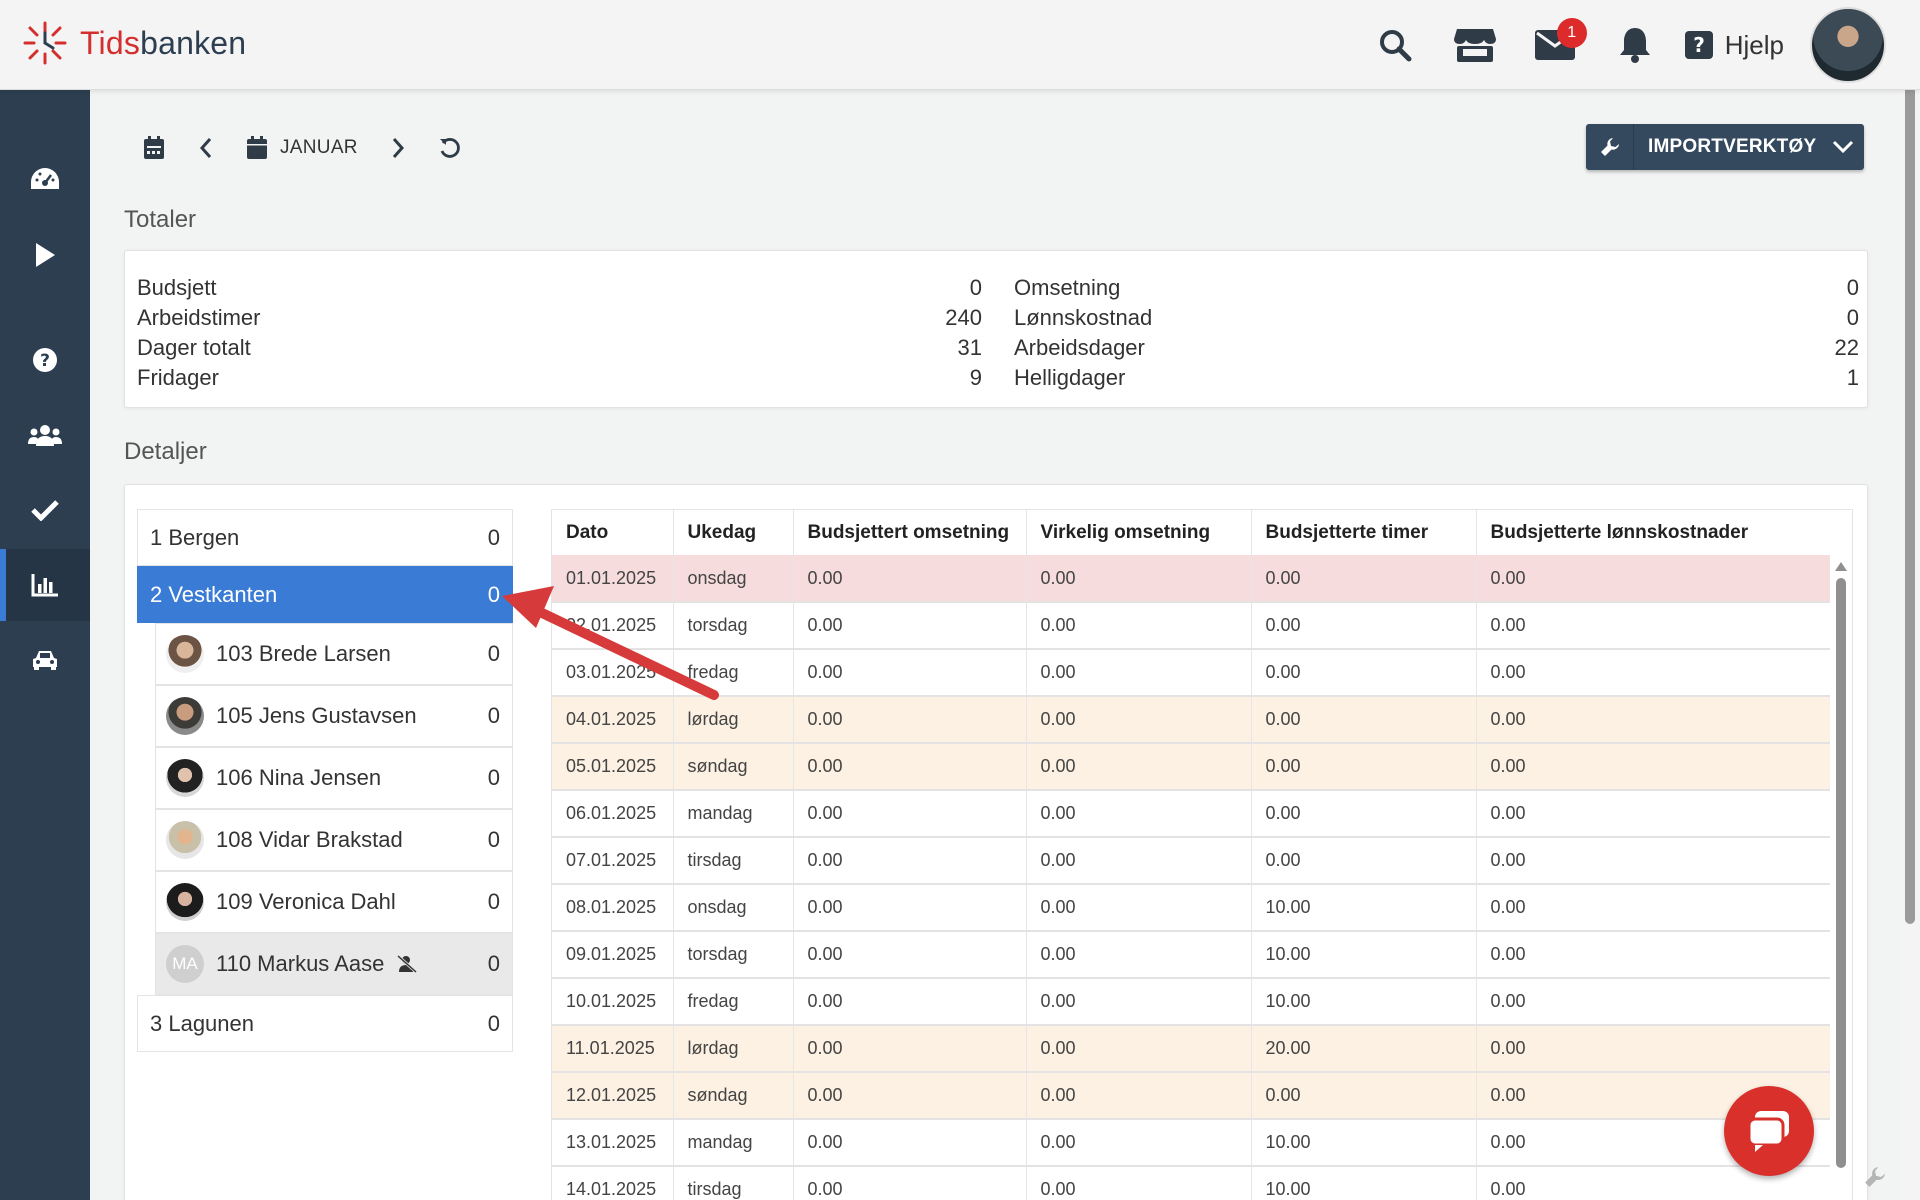  Describe the element at coordinates (910, 532) in the screenshot. I see `column-header: Budsjettert omsetning` at that location.